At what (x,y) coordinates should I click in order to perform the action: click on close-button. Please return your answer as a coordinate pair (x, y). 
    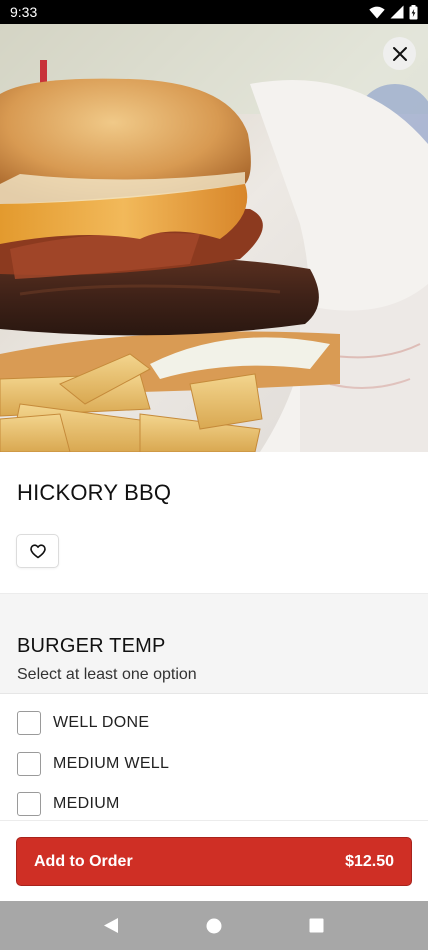
    Looking at the image, I should click on (399, 53).